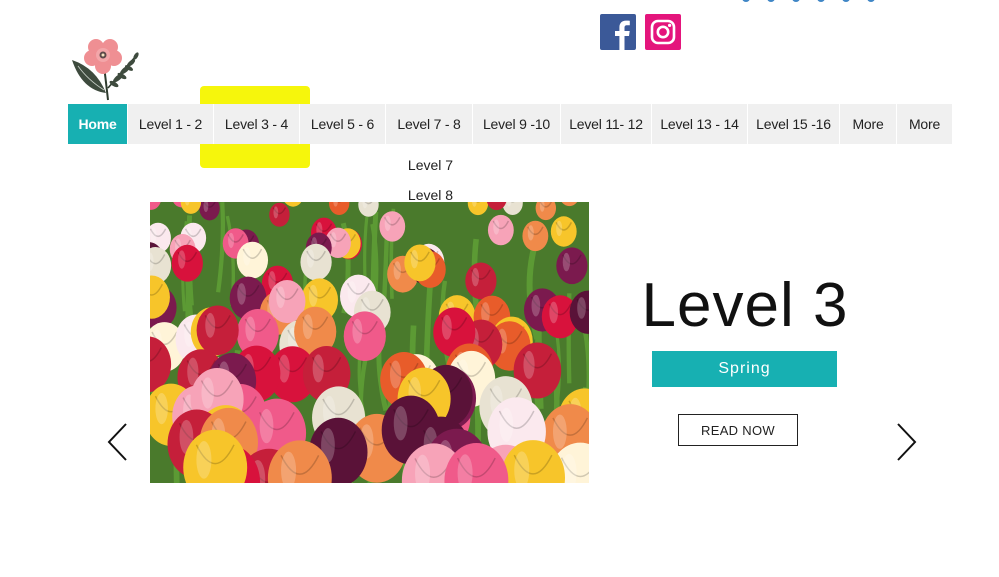 The height and width of the screenshot is (577, 999). Describe the element at coordinates (618, 32) in the screenshot. I see `facebook-icon` at that location.